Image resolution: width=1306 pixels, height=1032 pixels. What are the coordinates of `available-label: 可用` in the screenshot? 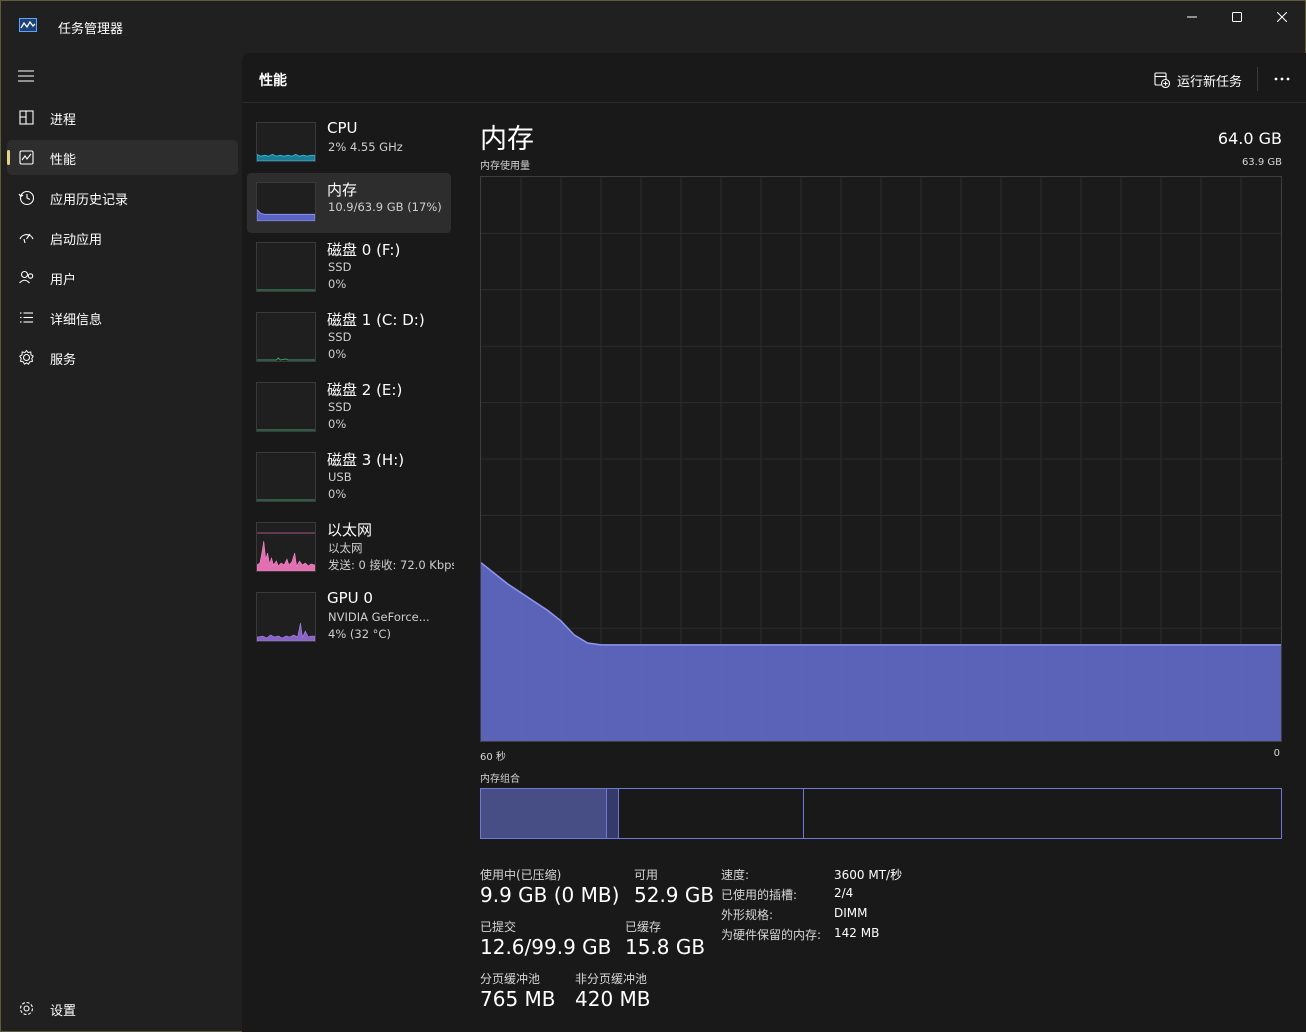 It's located at (646, 875).